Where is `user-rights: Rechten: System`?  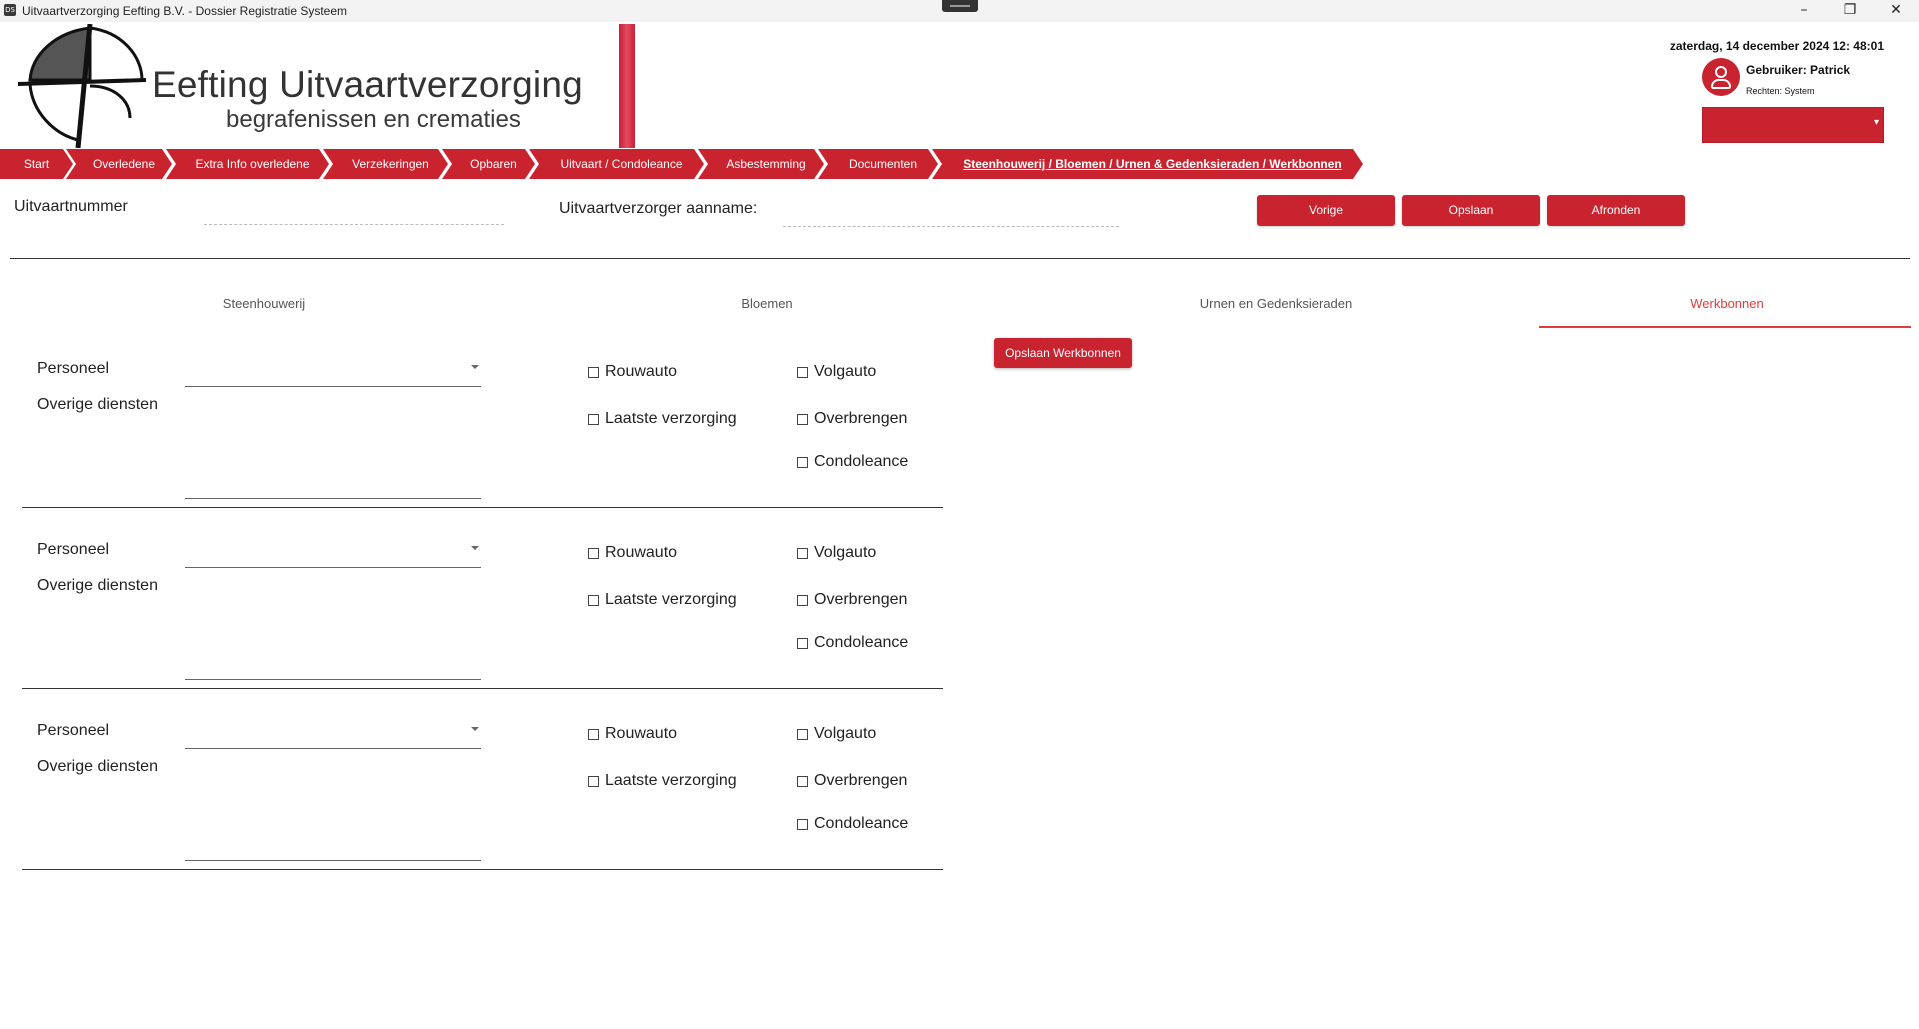 user-rights: Rechten: System is located at coordinates (1780, 91).